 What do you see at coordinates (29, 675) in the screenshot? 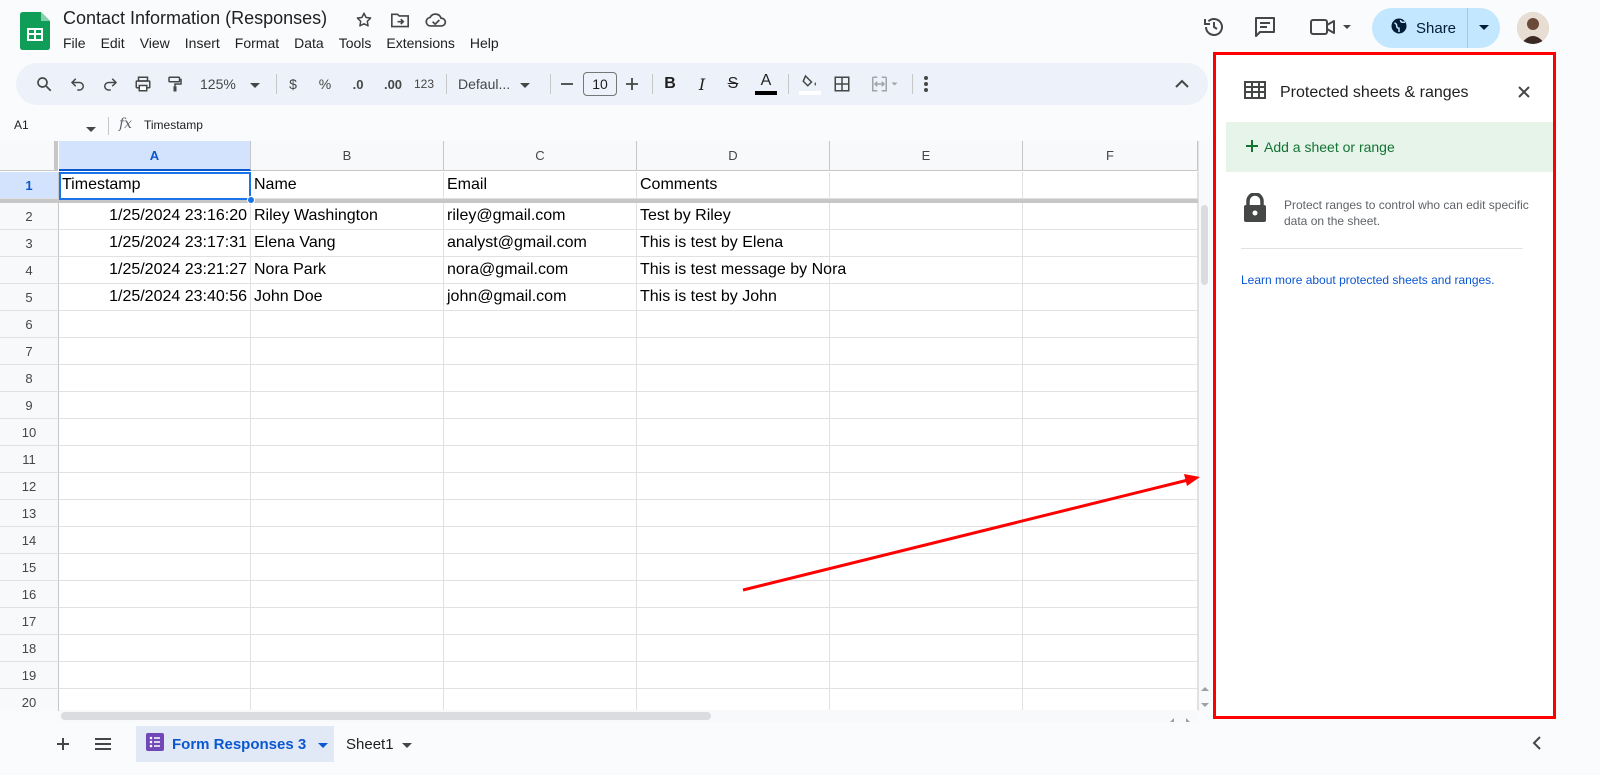
I see `row-header-19: 19` at bounding box center [29, 675].